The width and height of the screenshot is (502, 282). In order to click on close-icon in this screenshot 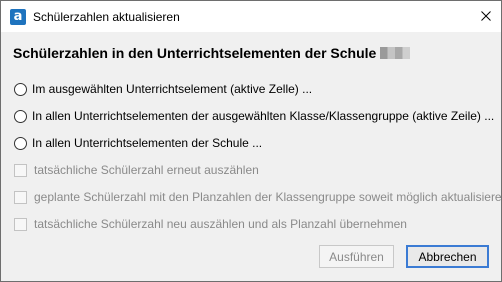, I will do `click(486, 16)`.